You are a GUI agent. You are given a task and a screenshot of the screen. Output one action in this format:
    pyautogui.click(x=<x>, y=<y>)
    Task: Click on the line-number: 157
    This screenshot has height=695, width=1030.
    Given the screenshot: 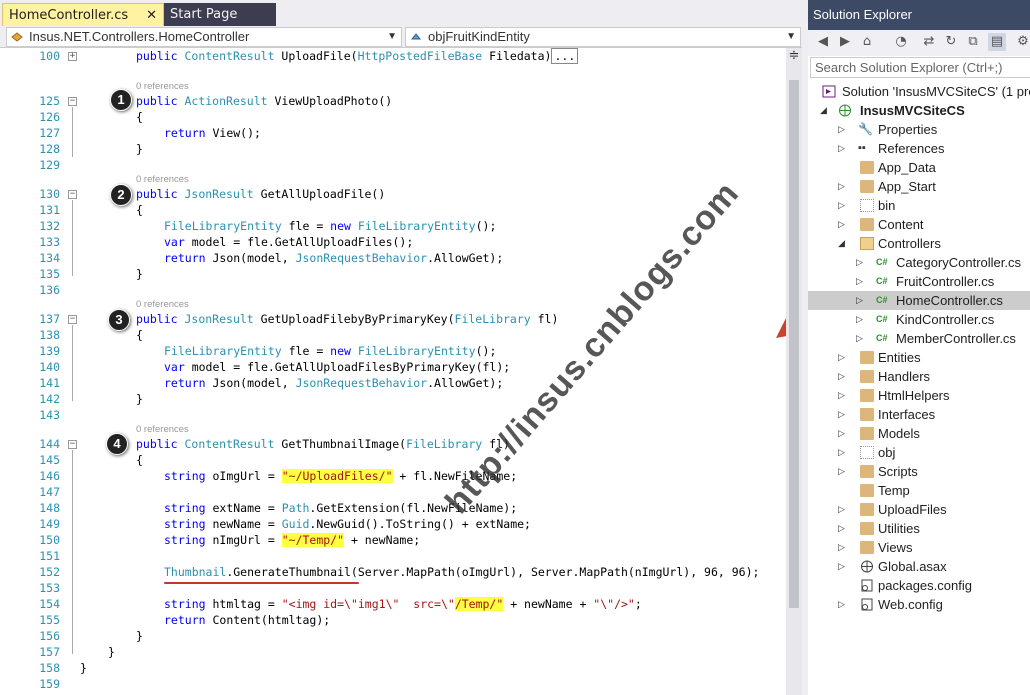 What is the action you would take?
    pyautogui.click(x=49, y=652)
    